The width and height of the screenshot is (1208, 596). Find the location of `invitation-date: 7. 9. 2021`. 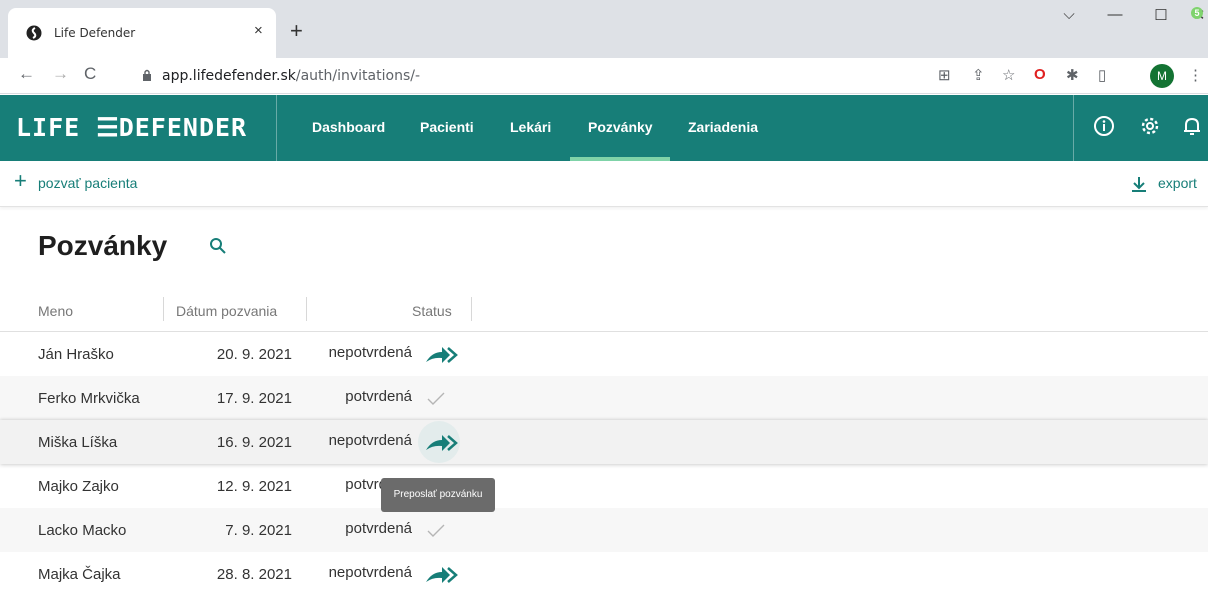

invitation-date: 7. 9. 2021 is located at coordinates (258, 530).